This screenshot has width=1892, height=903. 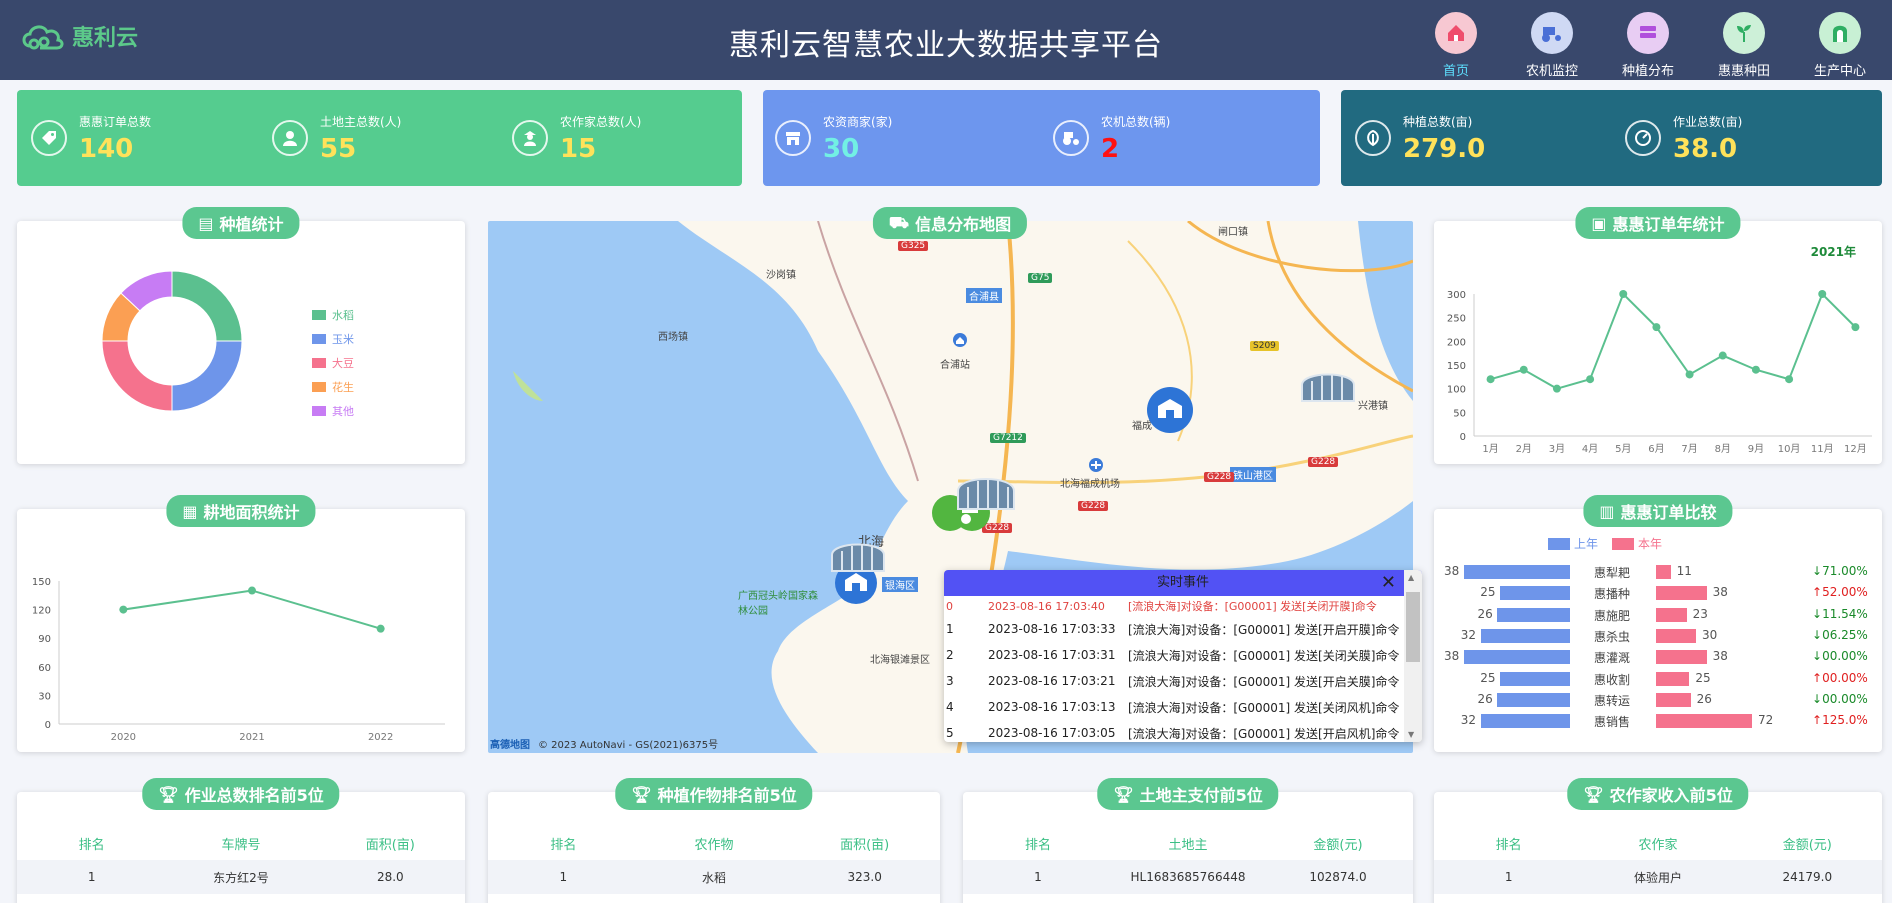 I want to click on donut-legend-item: 大豆, so click(x=333, y=363).